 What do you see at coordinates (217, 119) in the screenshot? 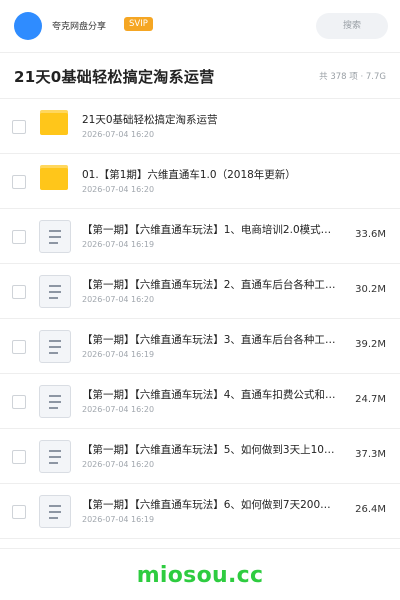
I see `item-name: 21天0基础轻松搞定淘系运营` at bounding box center [217, 119].